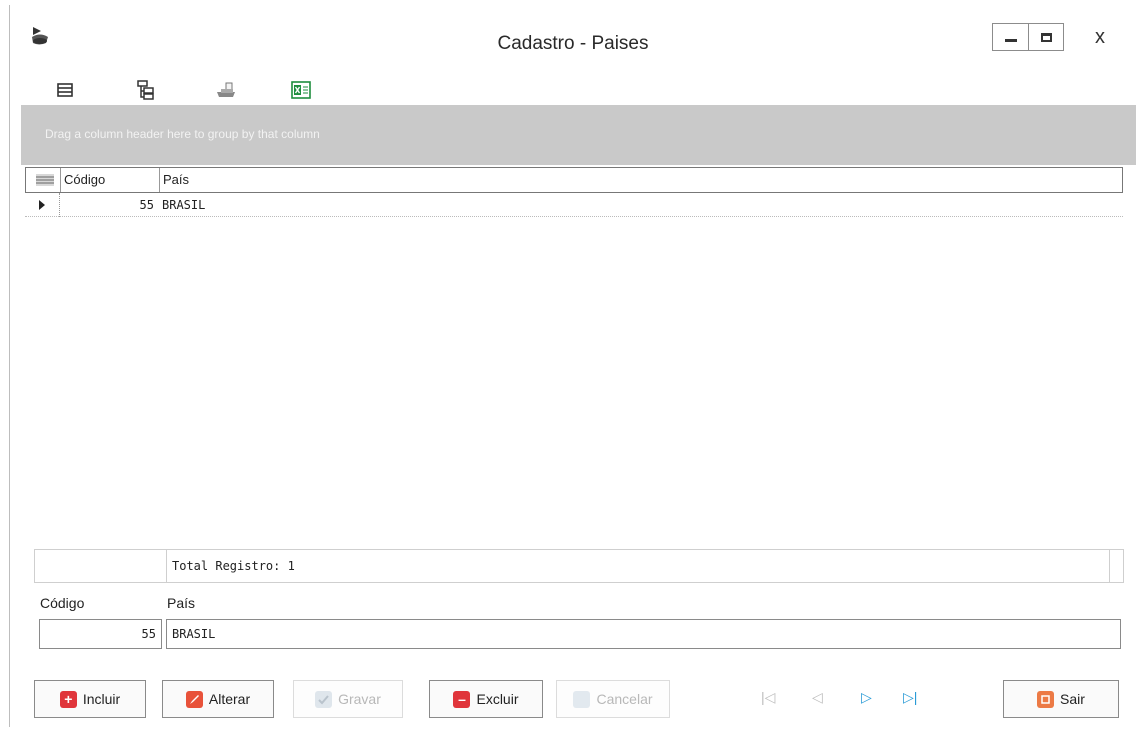  I want to click on prior-record-icon: ◁, so click(817, 697).